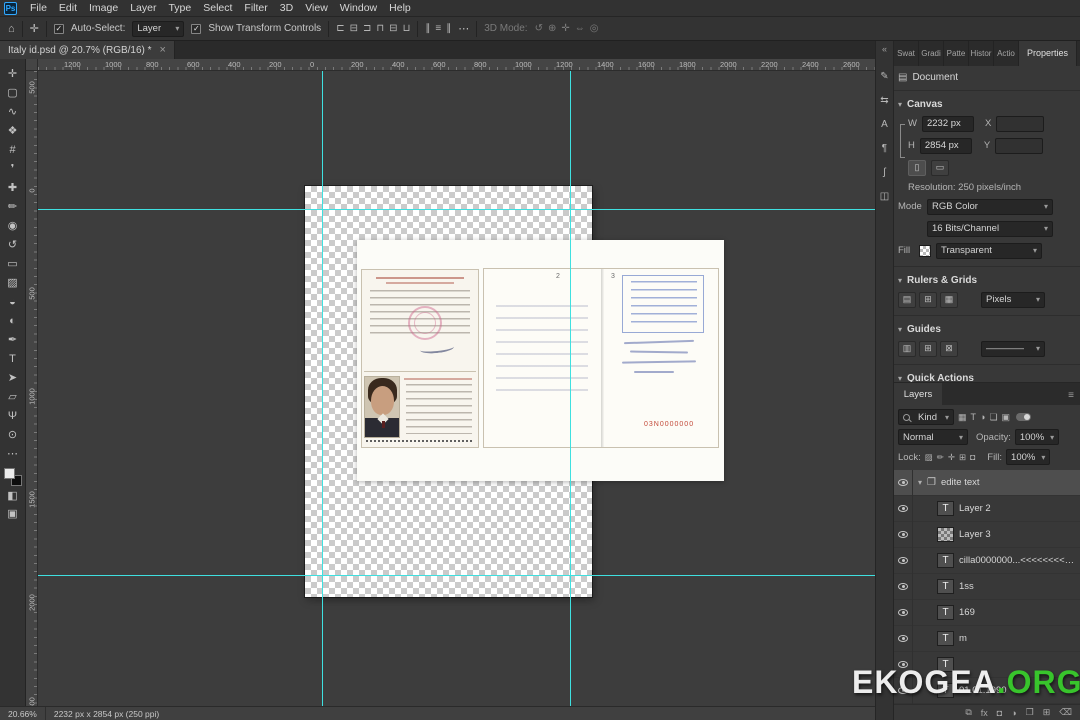 The width and height of the screenshot is (1080, 720). Describe the element at coordinates (286, 8) in the screenshot. I see `menu-3d: 3D` at that location.